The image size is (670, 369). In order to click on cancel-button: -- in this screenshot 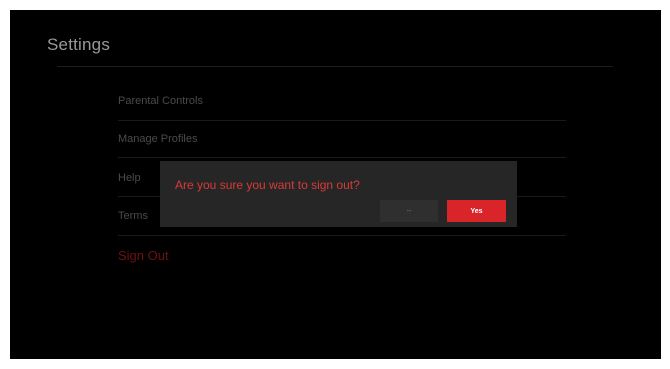, I will do `click(409, 211)`.